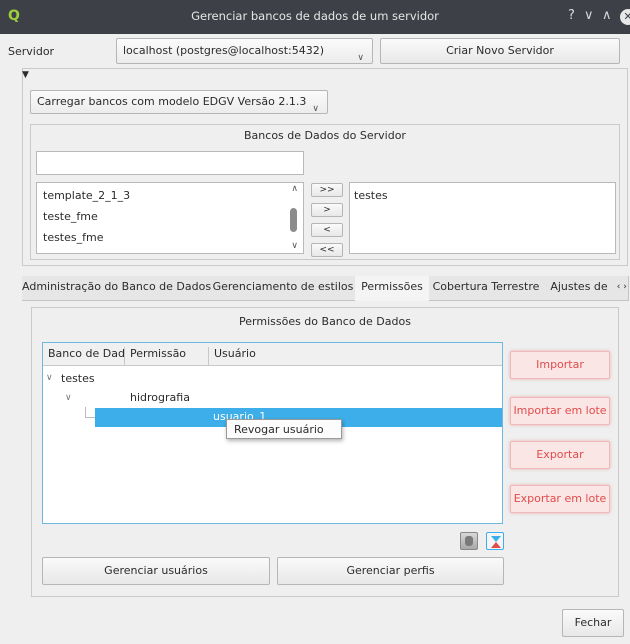 The height and width of the screenshot is (644, 630). Describe the element at coordinates (170, 218) in the screenshot. I see `available-databases-list: template_2_1_3 teste_fme testes_fme ∧ ∨` at that location.